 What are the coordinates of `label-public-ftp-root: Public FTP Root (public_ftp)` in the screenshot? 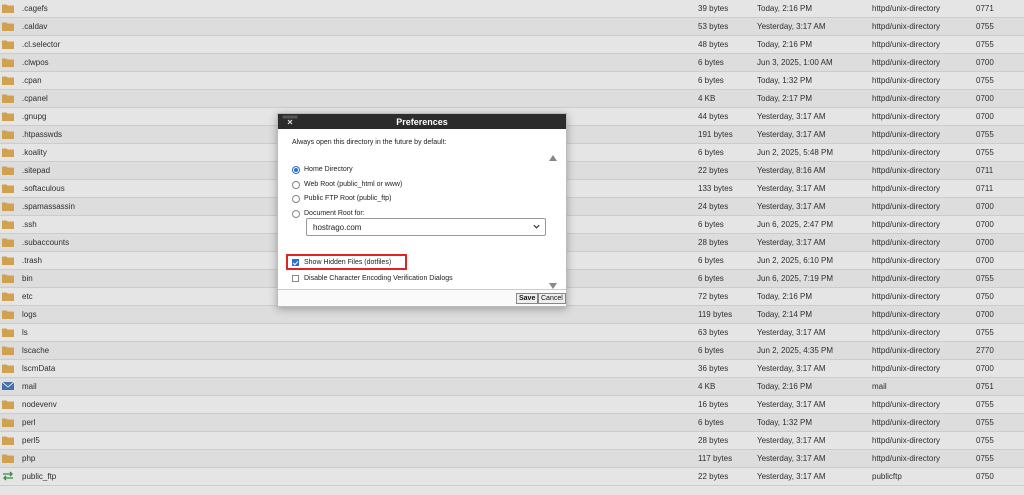 It's located at (348, 198).